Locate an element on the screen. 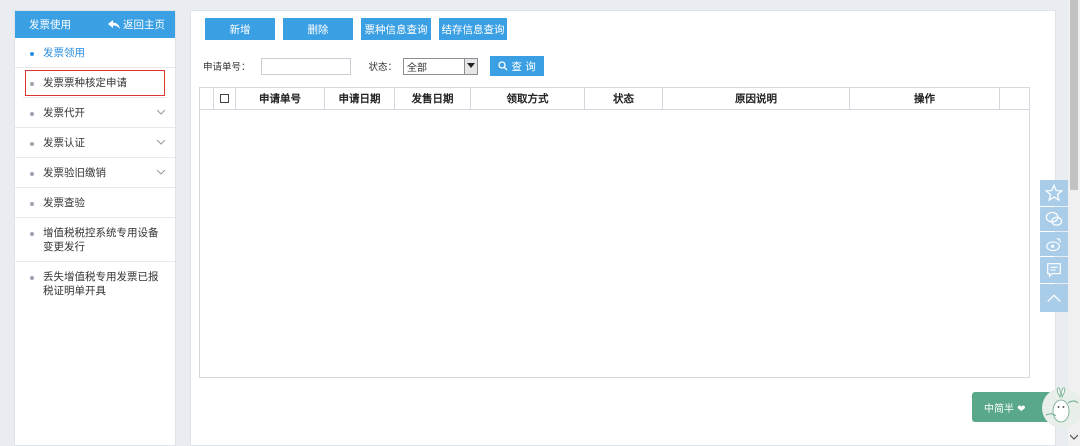 This screenshot has width=1080, height=446. select-arrow-icon is located at coordinates (471, 66).